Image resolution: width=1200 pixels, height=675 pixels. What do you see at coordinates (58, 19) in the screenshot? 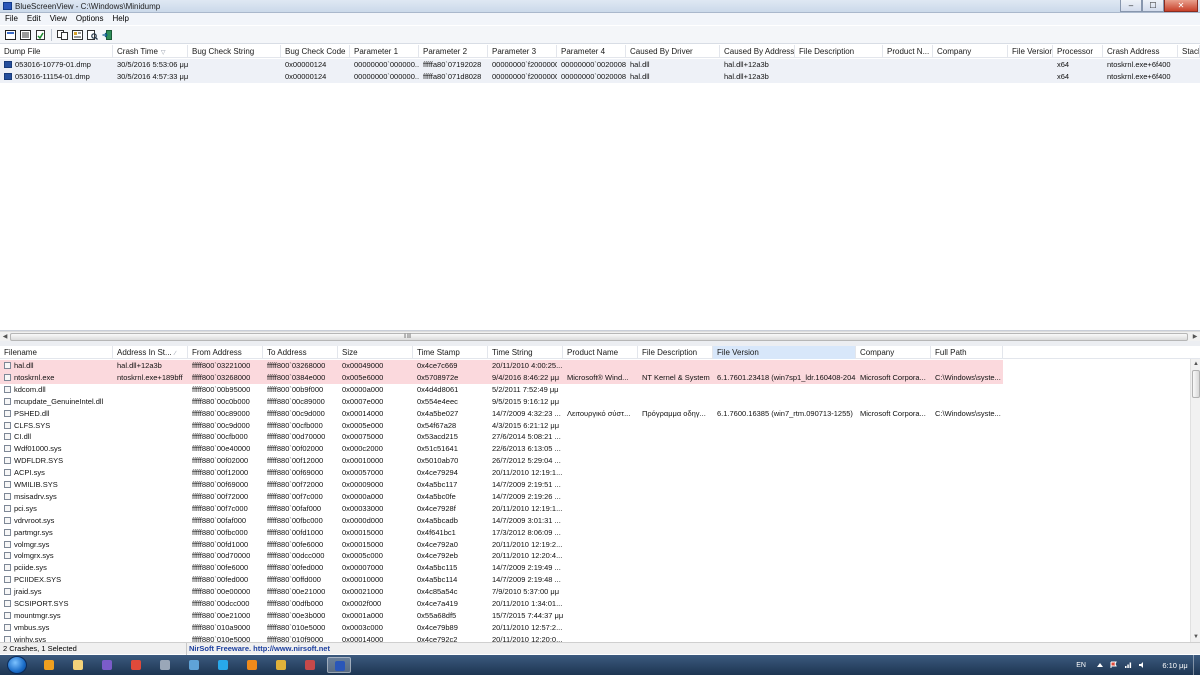
I see `menu-view: View` at bounding box center [58, 19].